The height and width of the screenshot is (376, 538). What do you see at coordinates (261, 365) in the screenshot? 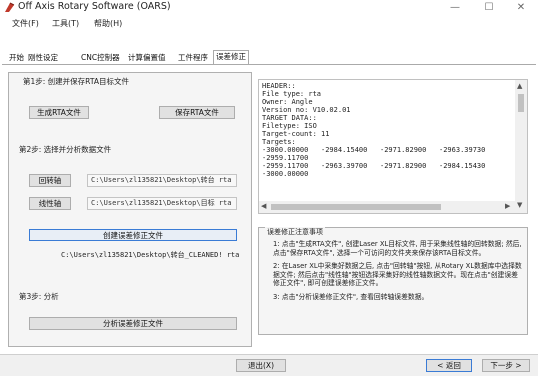
I see `exit-button: 退出(X)` at bounding box center [261, 365].